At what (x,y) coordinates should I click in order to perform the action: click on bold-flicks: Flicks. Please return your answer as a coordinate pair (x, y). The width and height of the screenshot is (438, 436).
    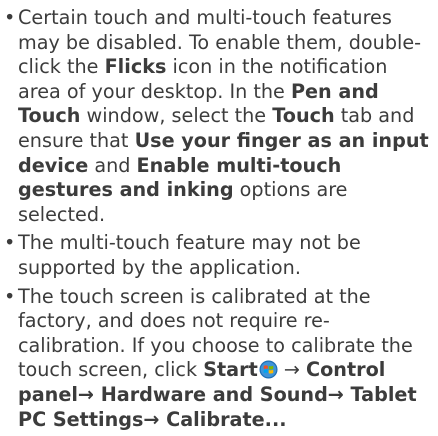
    Looking at the image, I should click on (135, 67).